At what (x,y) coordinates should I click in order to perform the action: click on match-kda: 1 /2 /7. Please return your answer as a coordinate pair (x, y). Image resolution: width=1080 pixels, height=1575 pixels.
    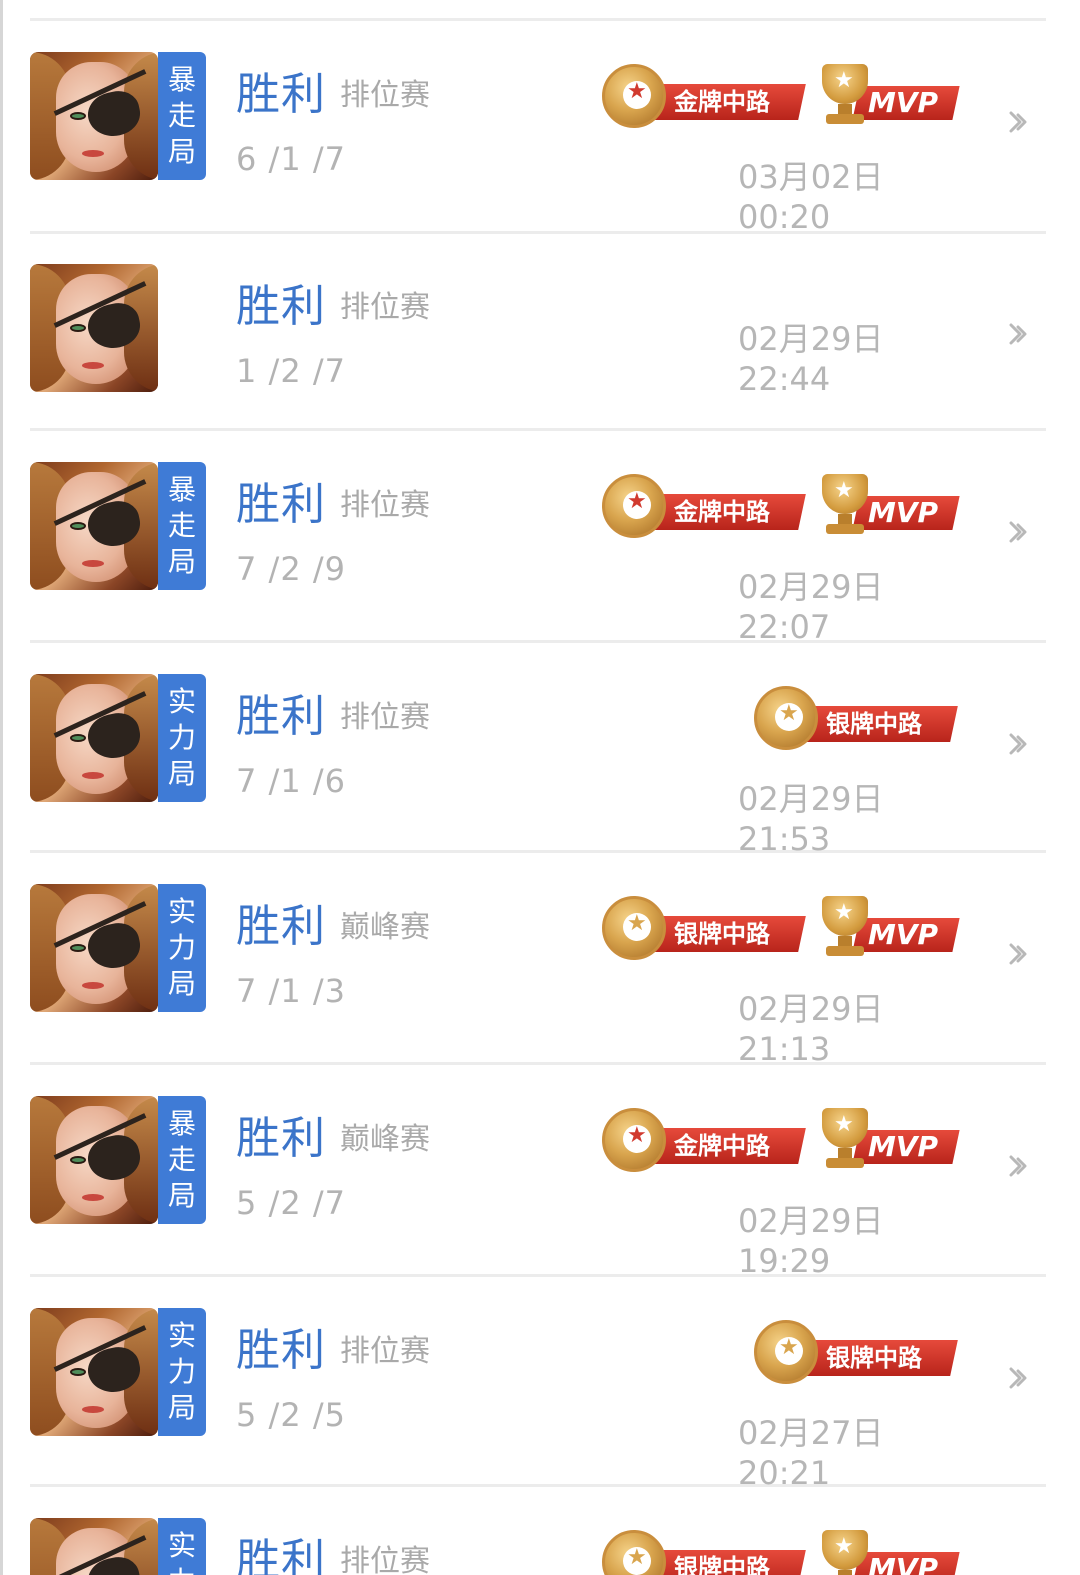
    Looking at the image, I should click on (291, 371).